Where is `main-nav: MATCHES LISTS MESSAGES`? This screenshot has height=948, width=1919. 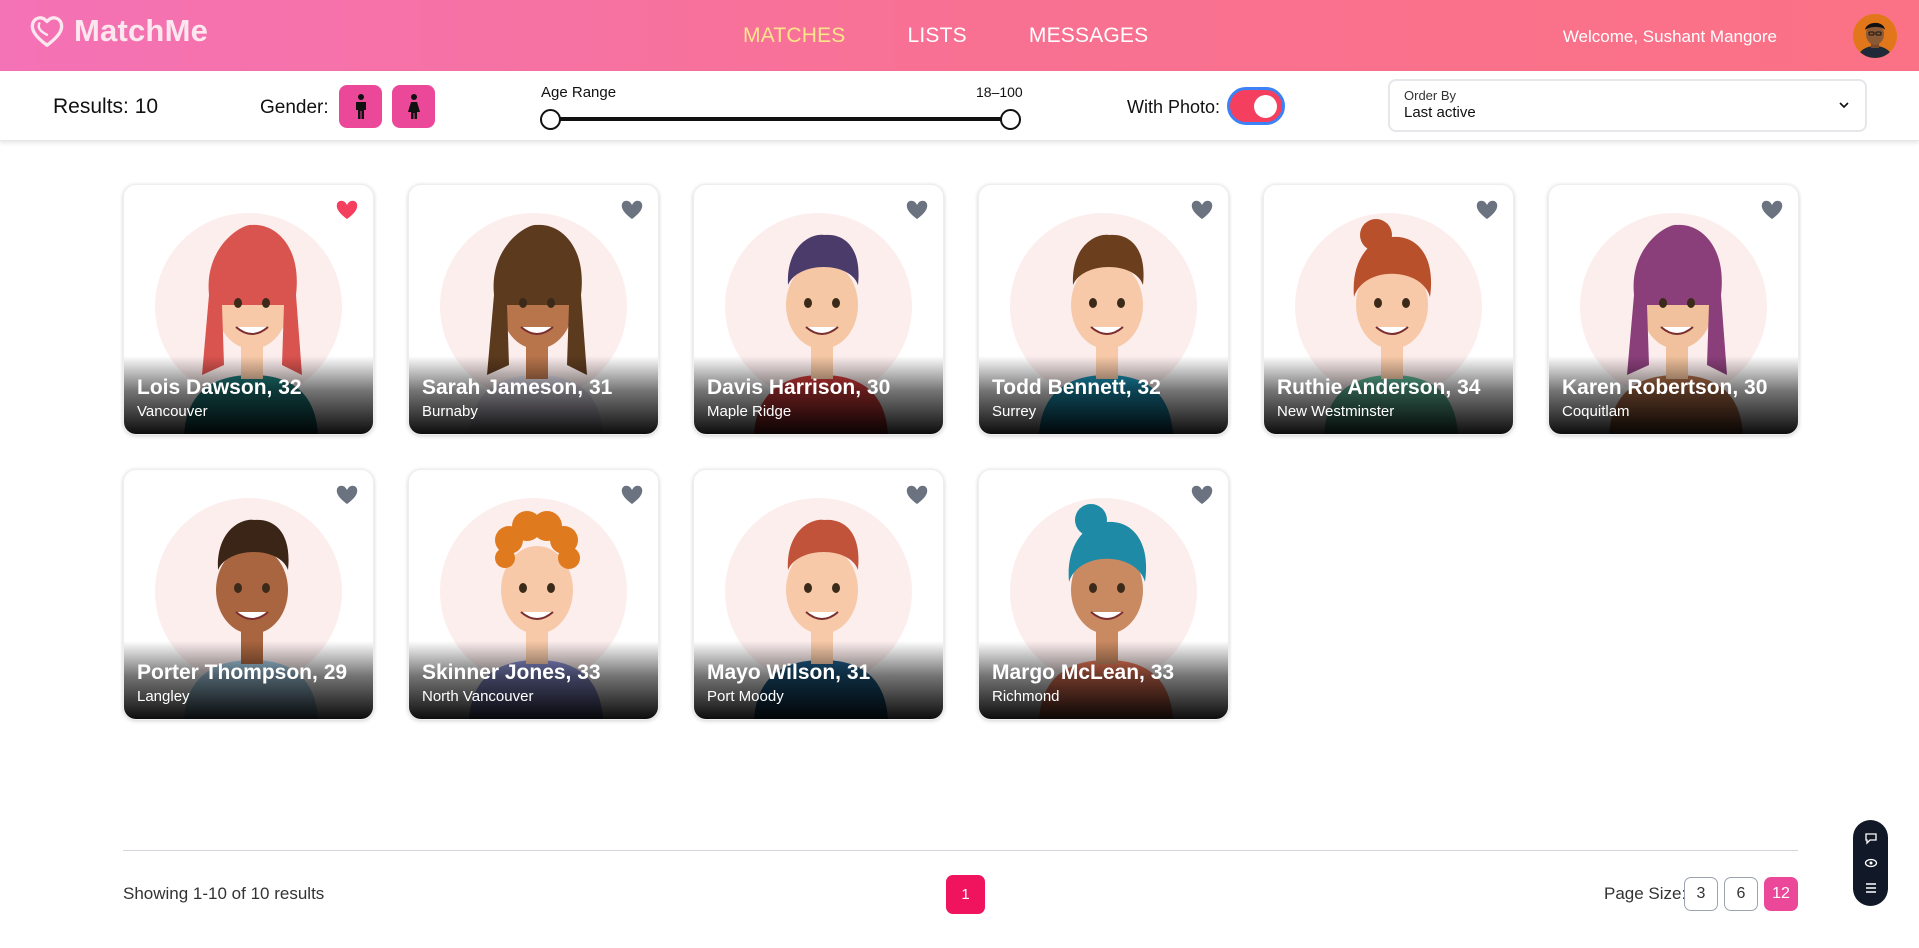 main-nav: MATCHES LISTS MESSAGES is located at coordinates (976, 36).